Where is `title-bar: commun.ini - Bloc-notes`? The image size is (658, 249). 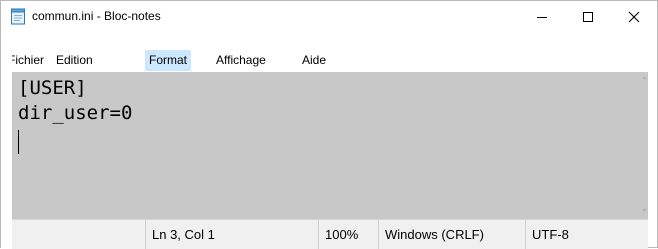
title-bar: commun.ini - Bloc-notes is located at coordinates (329, 16).